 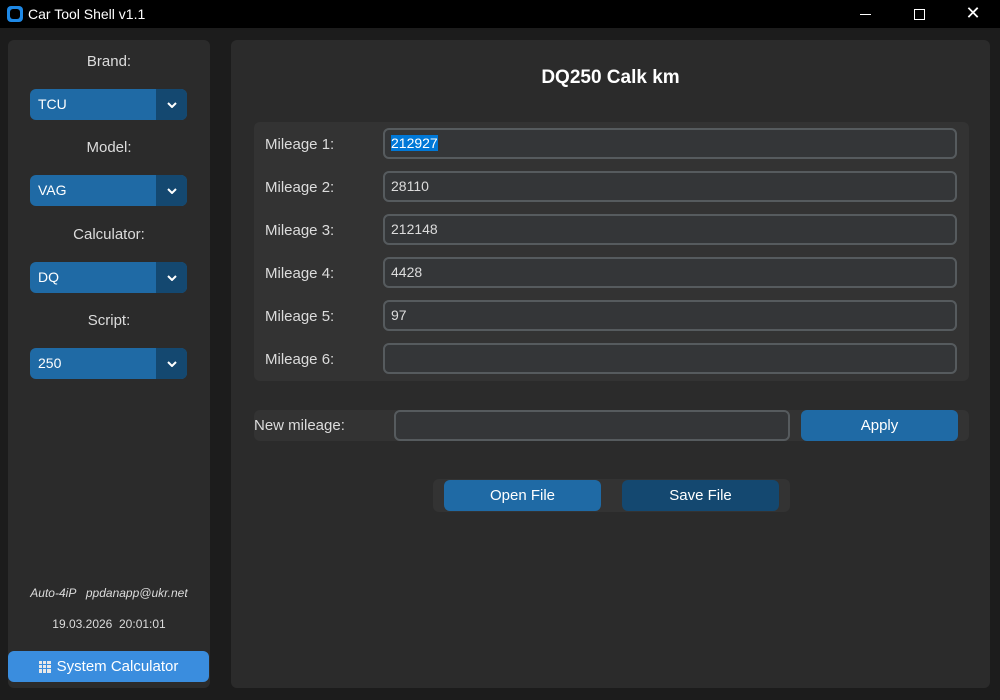 I want to click on new-mileage-label: New mileage:, so click(x=299, y=425).